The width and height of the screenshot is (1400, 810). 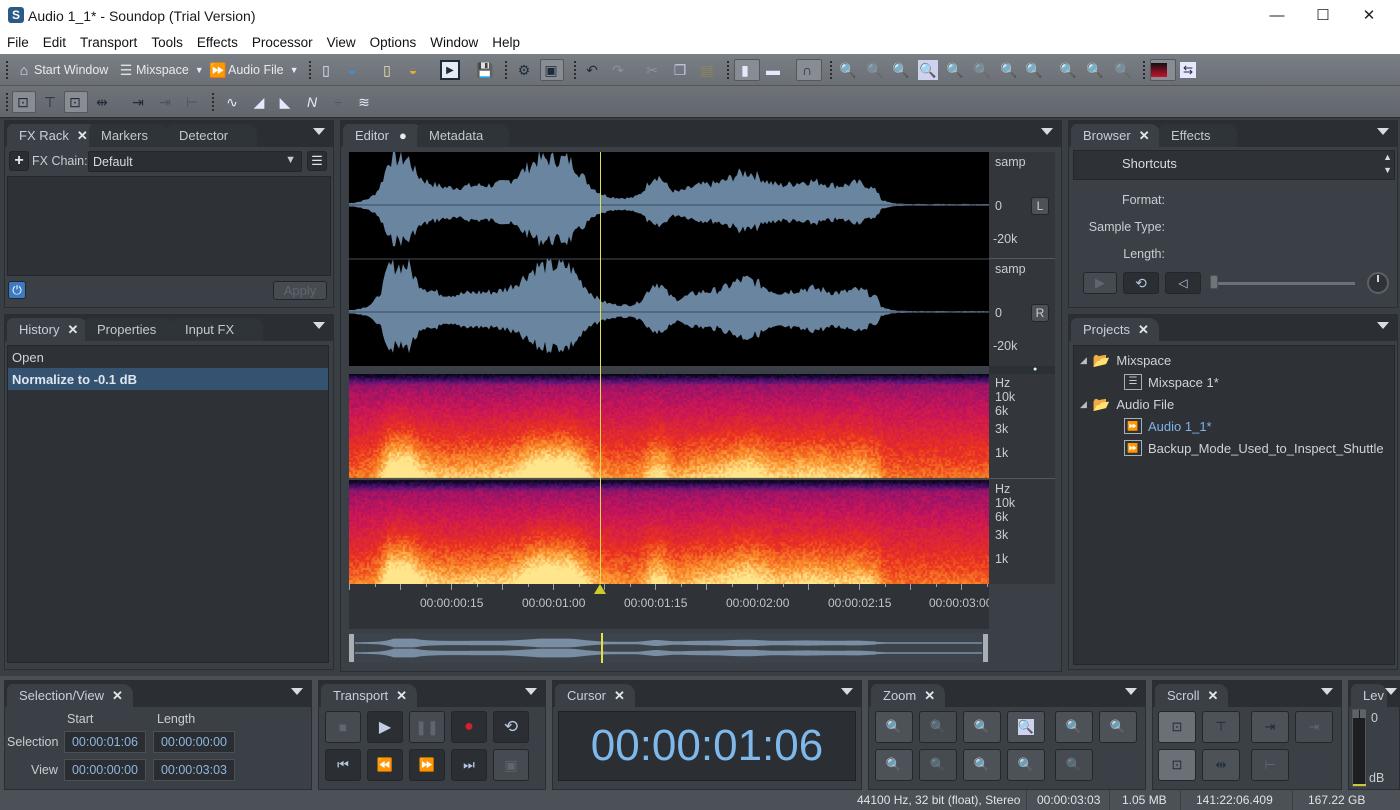 What do you see at coordinates (54, 41) in the screenshot?
I see `menu-edit: Edit` at bounding box center [54, 41].